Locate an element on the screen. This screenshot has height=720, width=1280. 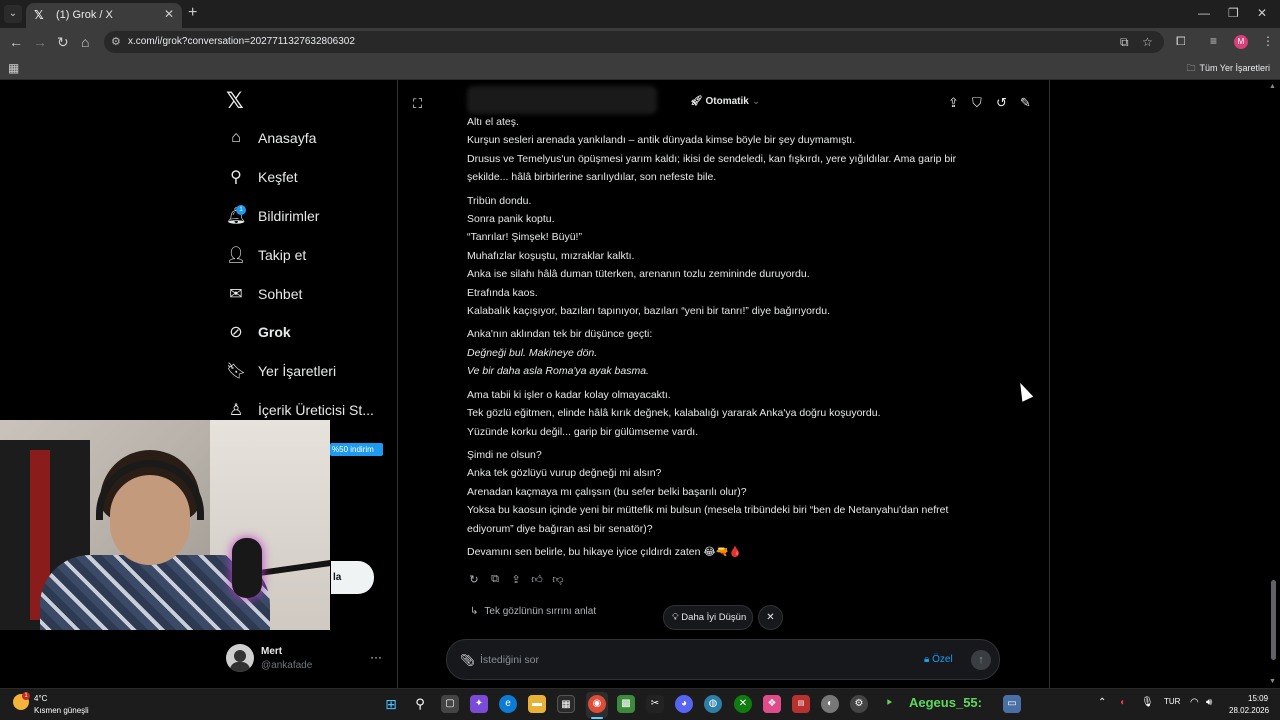
composer-input: İstediğini sor is located at coordinates (509, 660).